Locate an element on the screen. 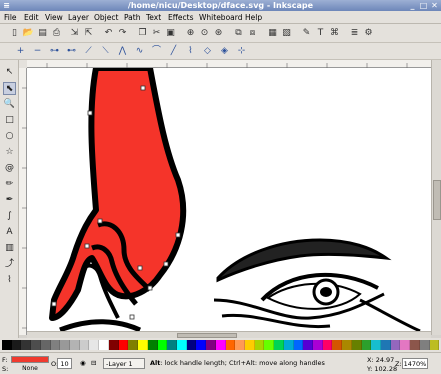 The height and width of the screenshot is (374, 441). layer-visibility-icon: ◉ is located at coordinates (83, 363).